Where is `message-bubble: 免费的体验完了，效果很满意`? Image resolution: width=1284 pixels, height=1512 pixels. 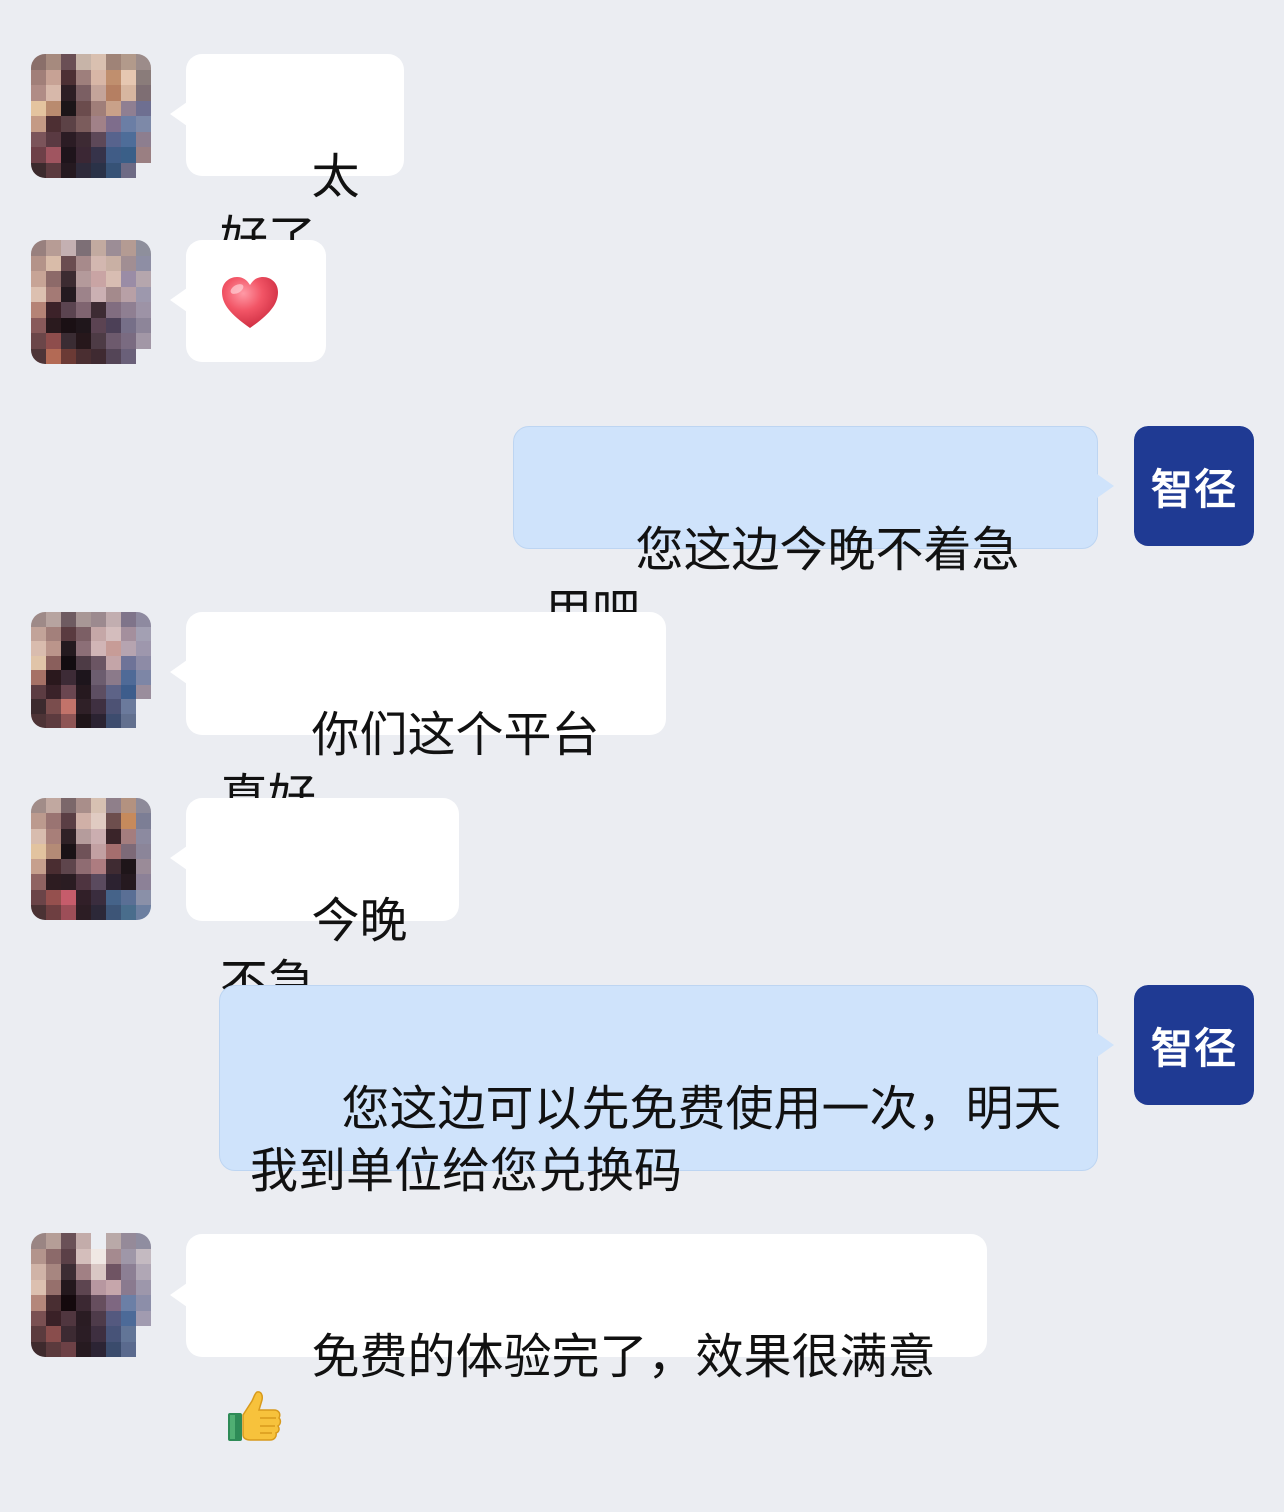 message-bubble: 免费的体验完了，效果很满意 is located at coordinates (586, 1337).